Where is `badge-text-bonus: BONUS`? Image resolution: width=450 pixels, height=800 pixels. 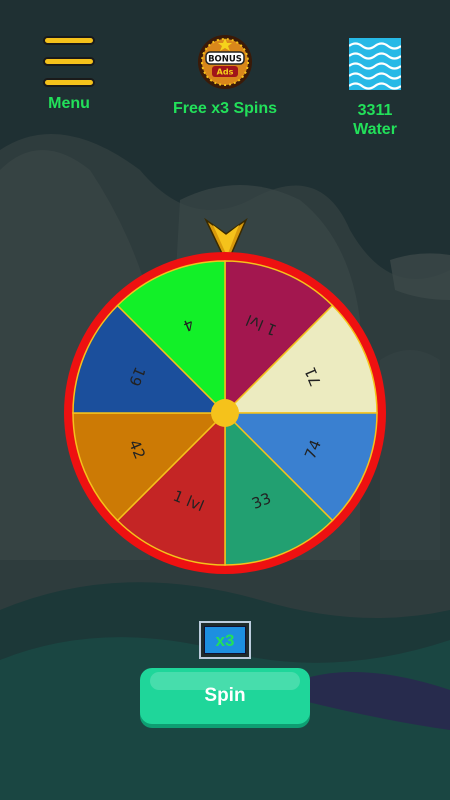 badge-text-bonus: BONUS is located at coordinates (225, 60).